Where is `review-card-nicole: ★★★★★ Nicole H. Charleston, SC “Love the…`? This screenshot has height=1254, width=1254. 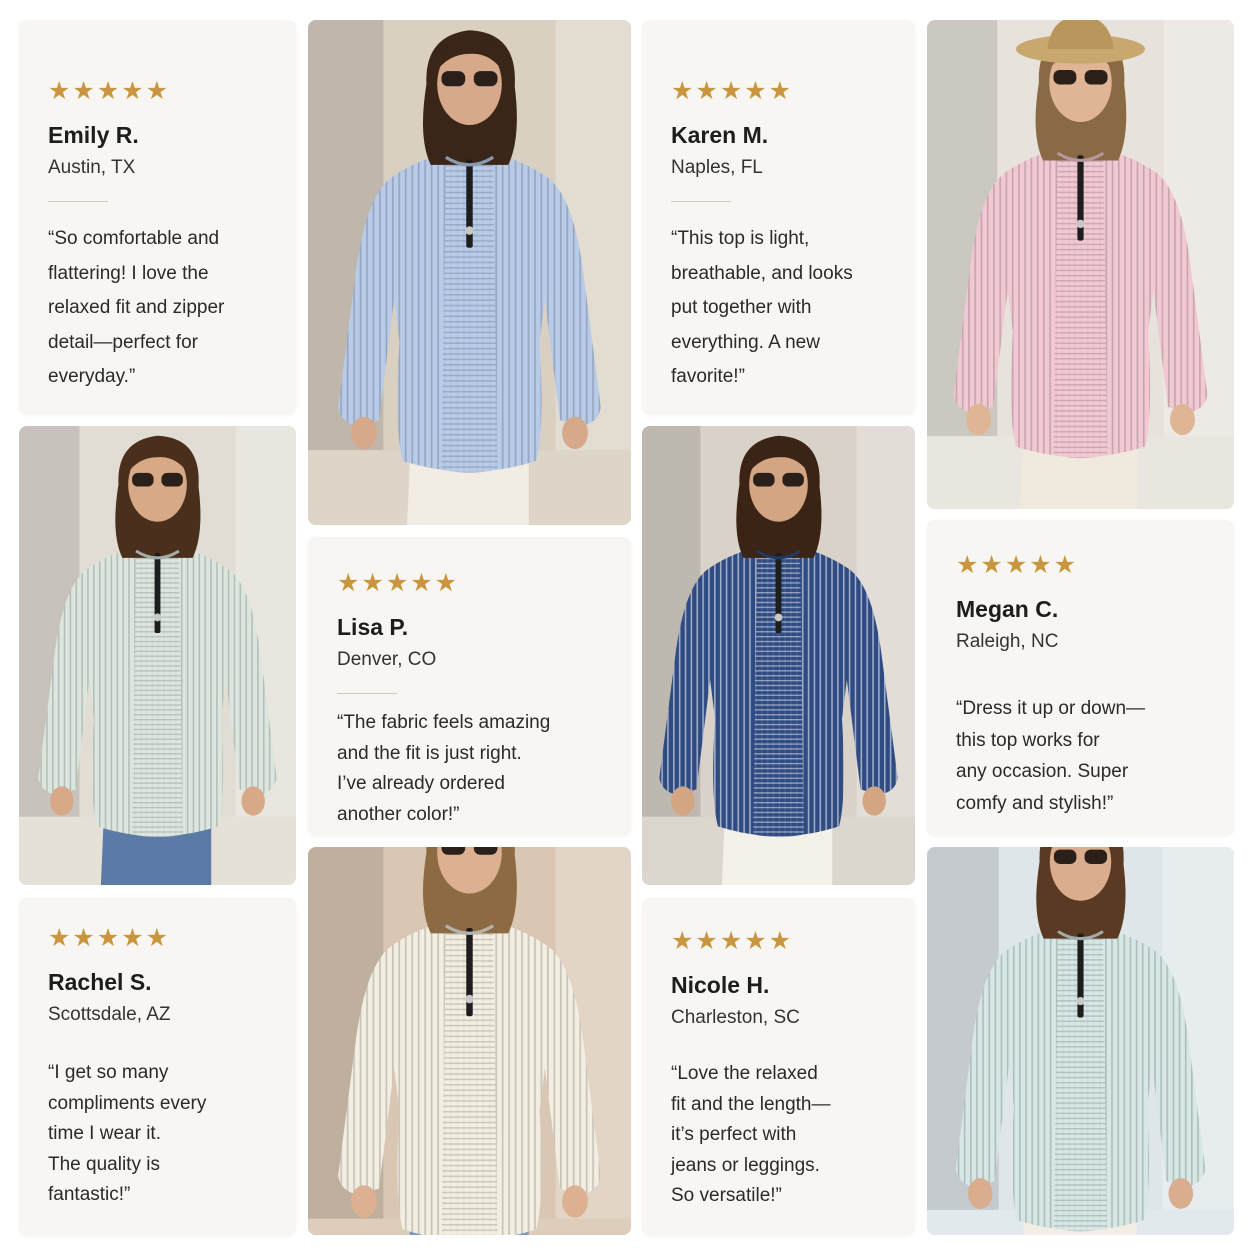
review-card-nicole: ★★★★★ Nicole H. Charleston, SC “Love the… is located at coordinates (778, 1066).